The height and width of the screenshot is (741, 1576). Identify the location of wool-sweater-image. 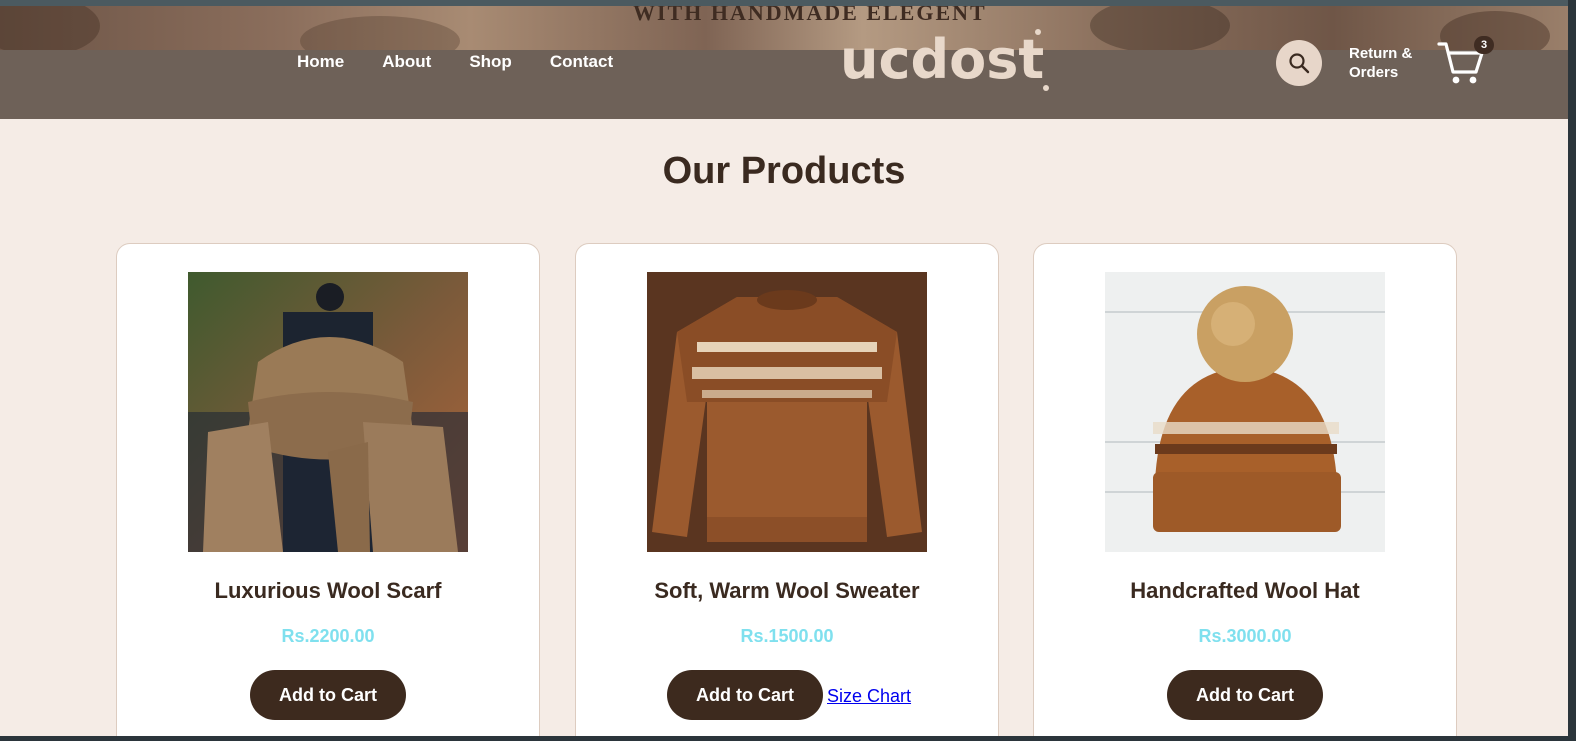
(787, 412).